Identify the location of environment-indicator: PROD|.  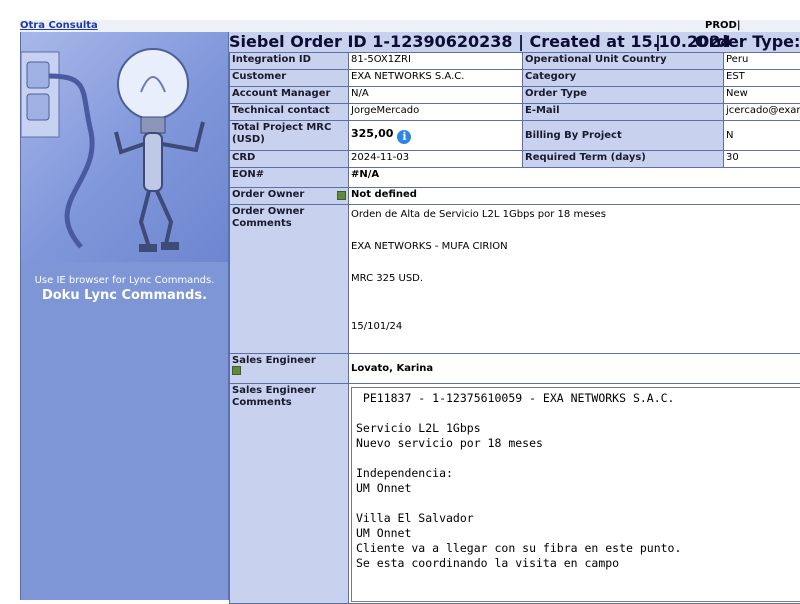
(722, 26).